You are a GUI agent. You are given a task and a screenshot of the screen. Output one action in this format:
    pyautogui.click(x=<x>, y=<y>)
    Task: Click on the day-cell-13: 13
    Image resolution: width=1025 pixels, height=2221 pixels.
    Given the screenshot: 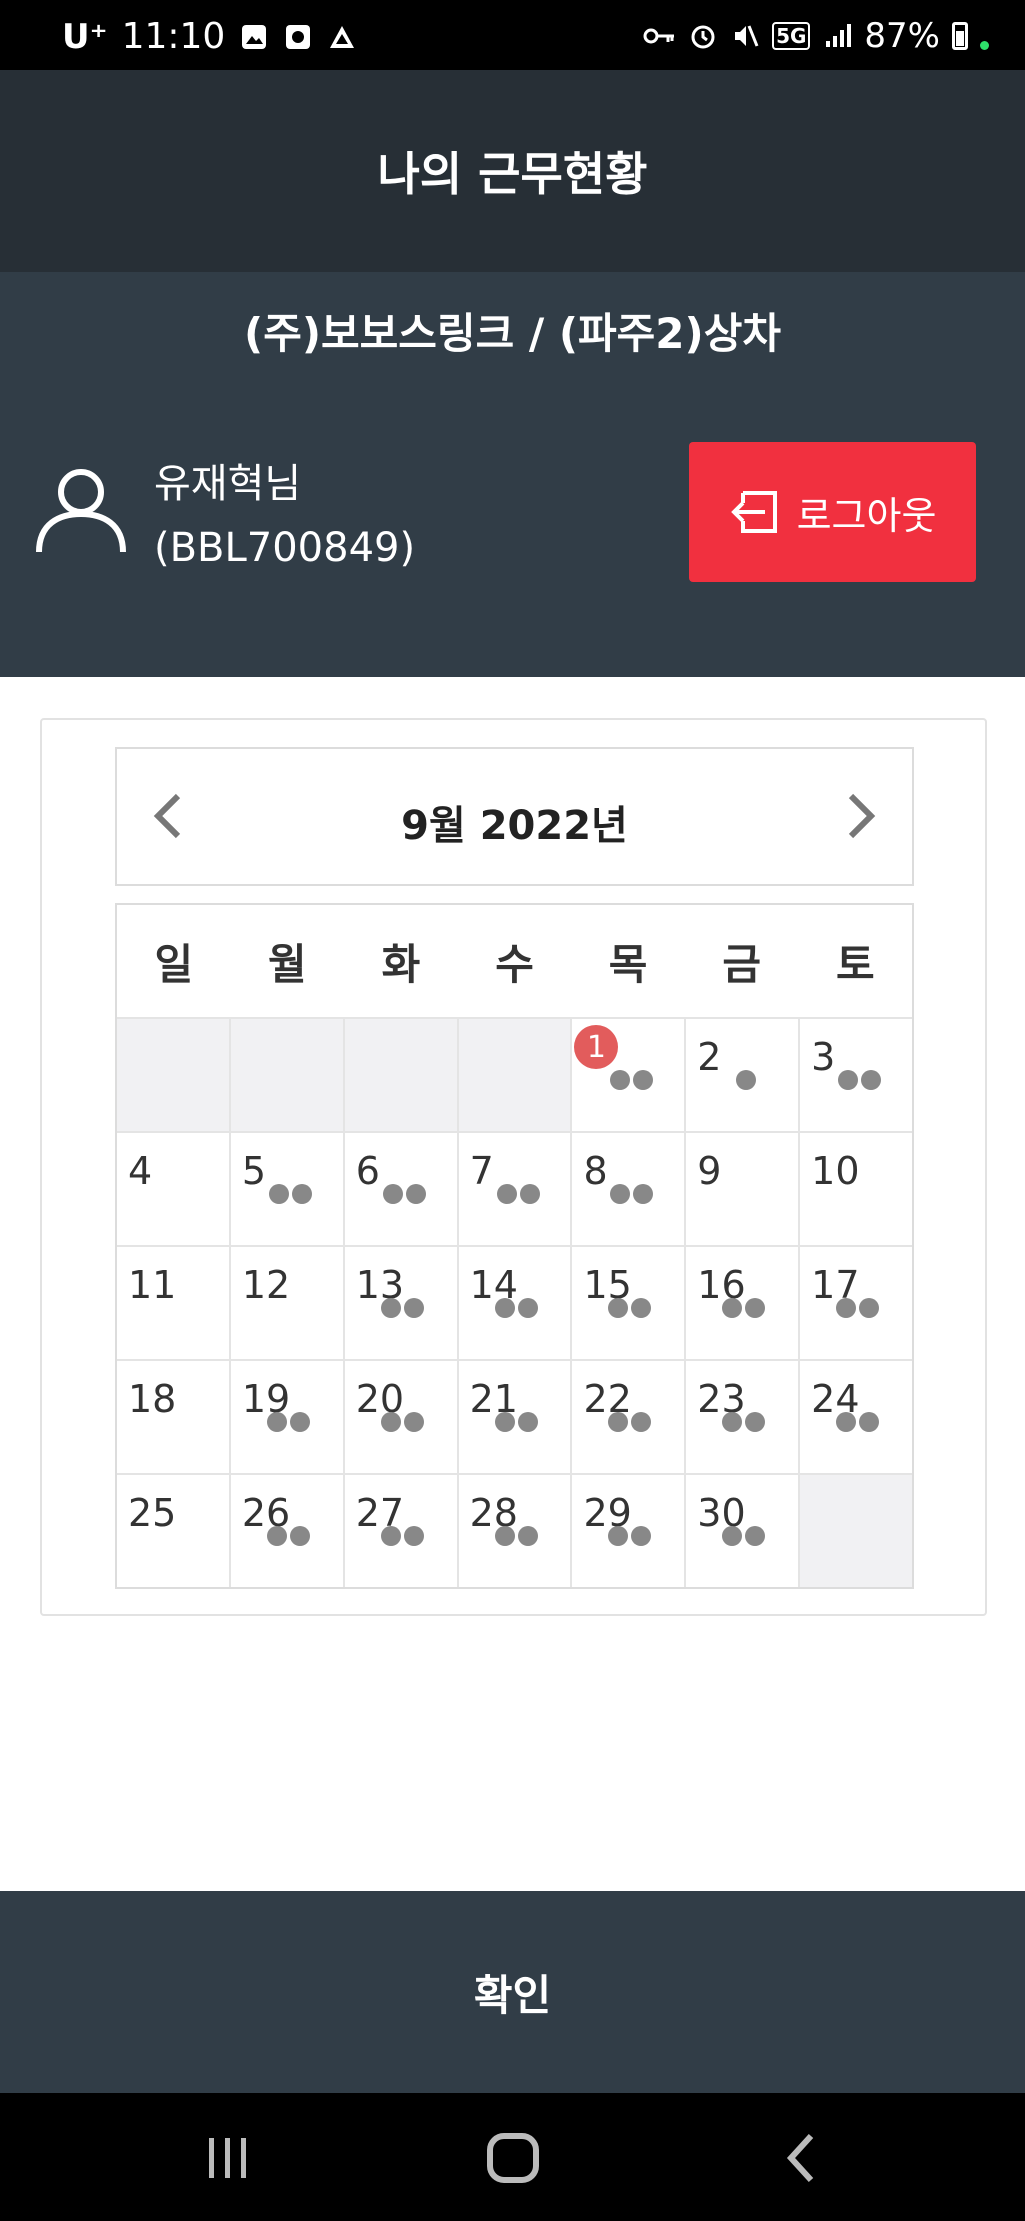 What is the action you would take?
    pyautogui.click(x=401, y=1302)
    